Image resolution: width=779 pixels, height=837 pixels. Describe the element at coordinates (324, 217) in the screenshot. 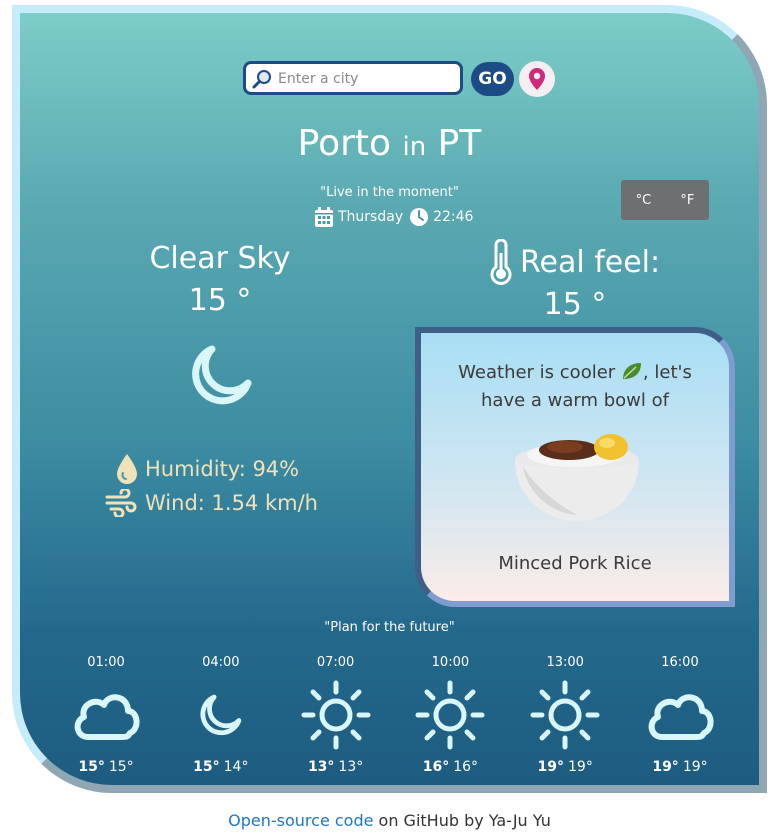

I see `calendar-icon` at that location.